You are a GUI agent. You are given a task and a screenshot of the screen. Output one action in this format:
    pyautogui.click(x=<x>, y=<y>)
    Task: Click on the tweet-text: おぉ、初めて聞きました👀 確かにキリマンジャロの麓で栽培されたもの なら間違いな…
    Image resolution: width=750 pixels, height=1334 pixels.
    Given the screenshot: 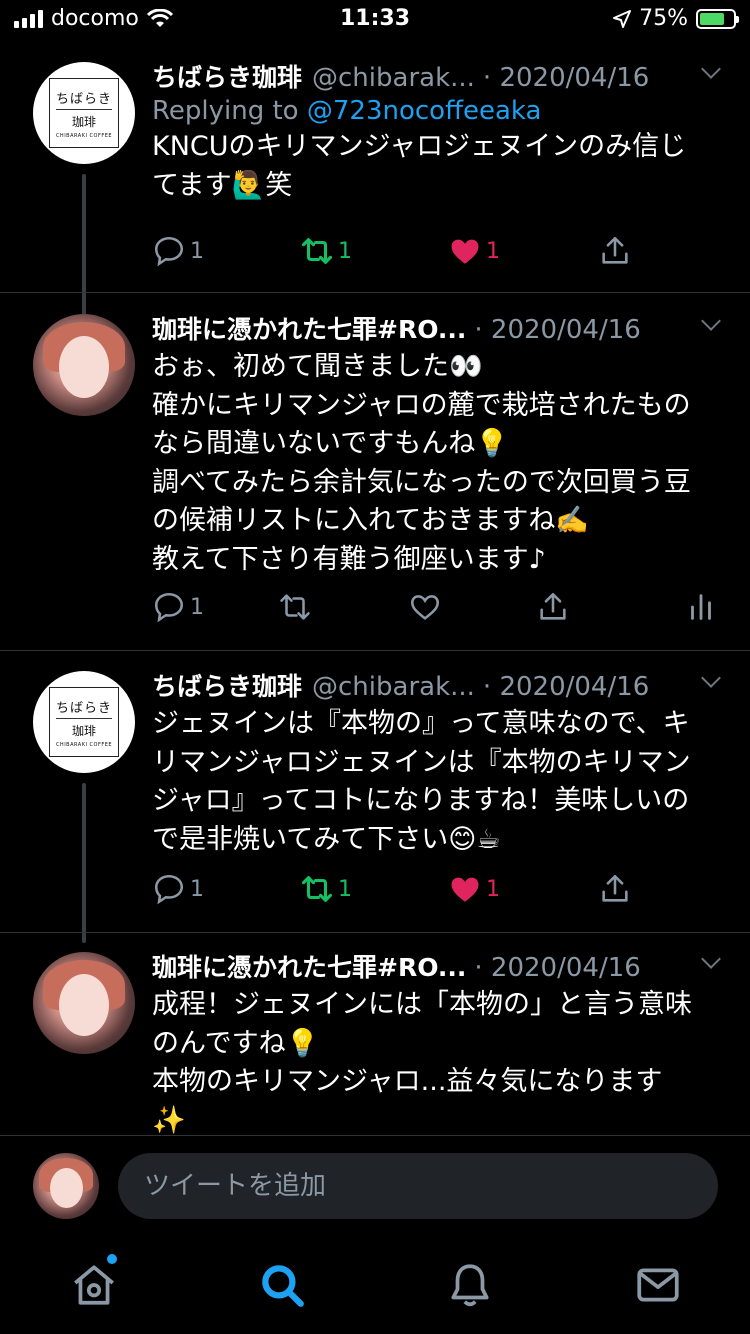 What is the action you would take?
    pyautogui.click(x=421, y=463)
    